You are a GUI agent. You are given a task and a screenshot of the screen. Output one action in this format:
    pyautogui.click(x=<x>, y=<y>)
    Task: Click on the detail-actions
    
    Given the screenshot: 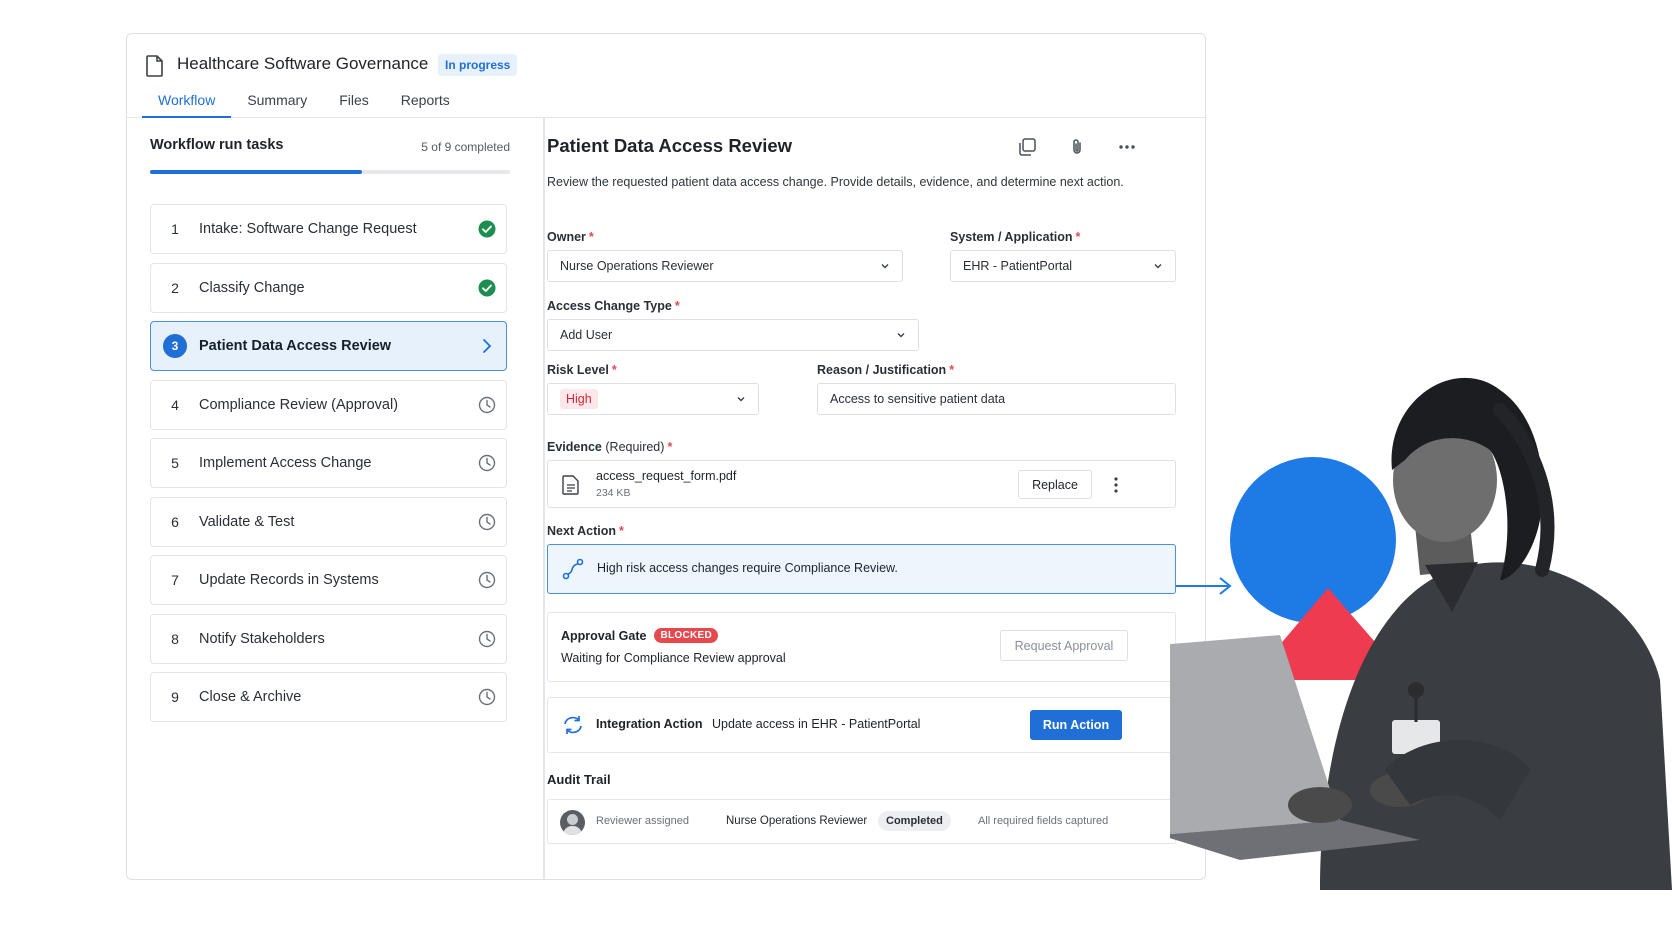 What is the action you would take?
    pyautogui.click(x=1077, y=147)
    